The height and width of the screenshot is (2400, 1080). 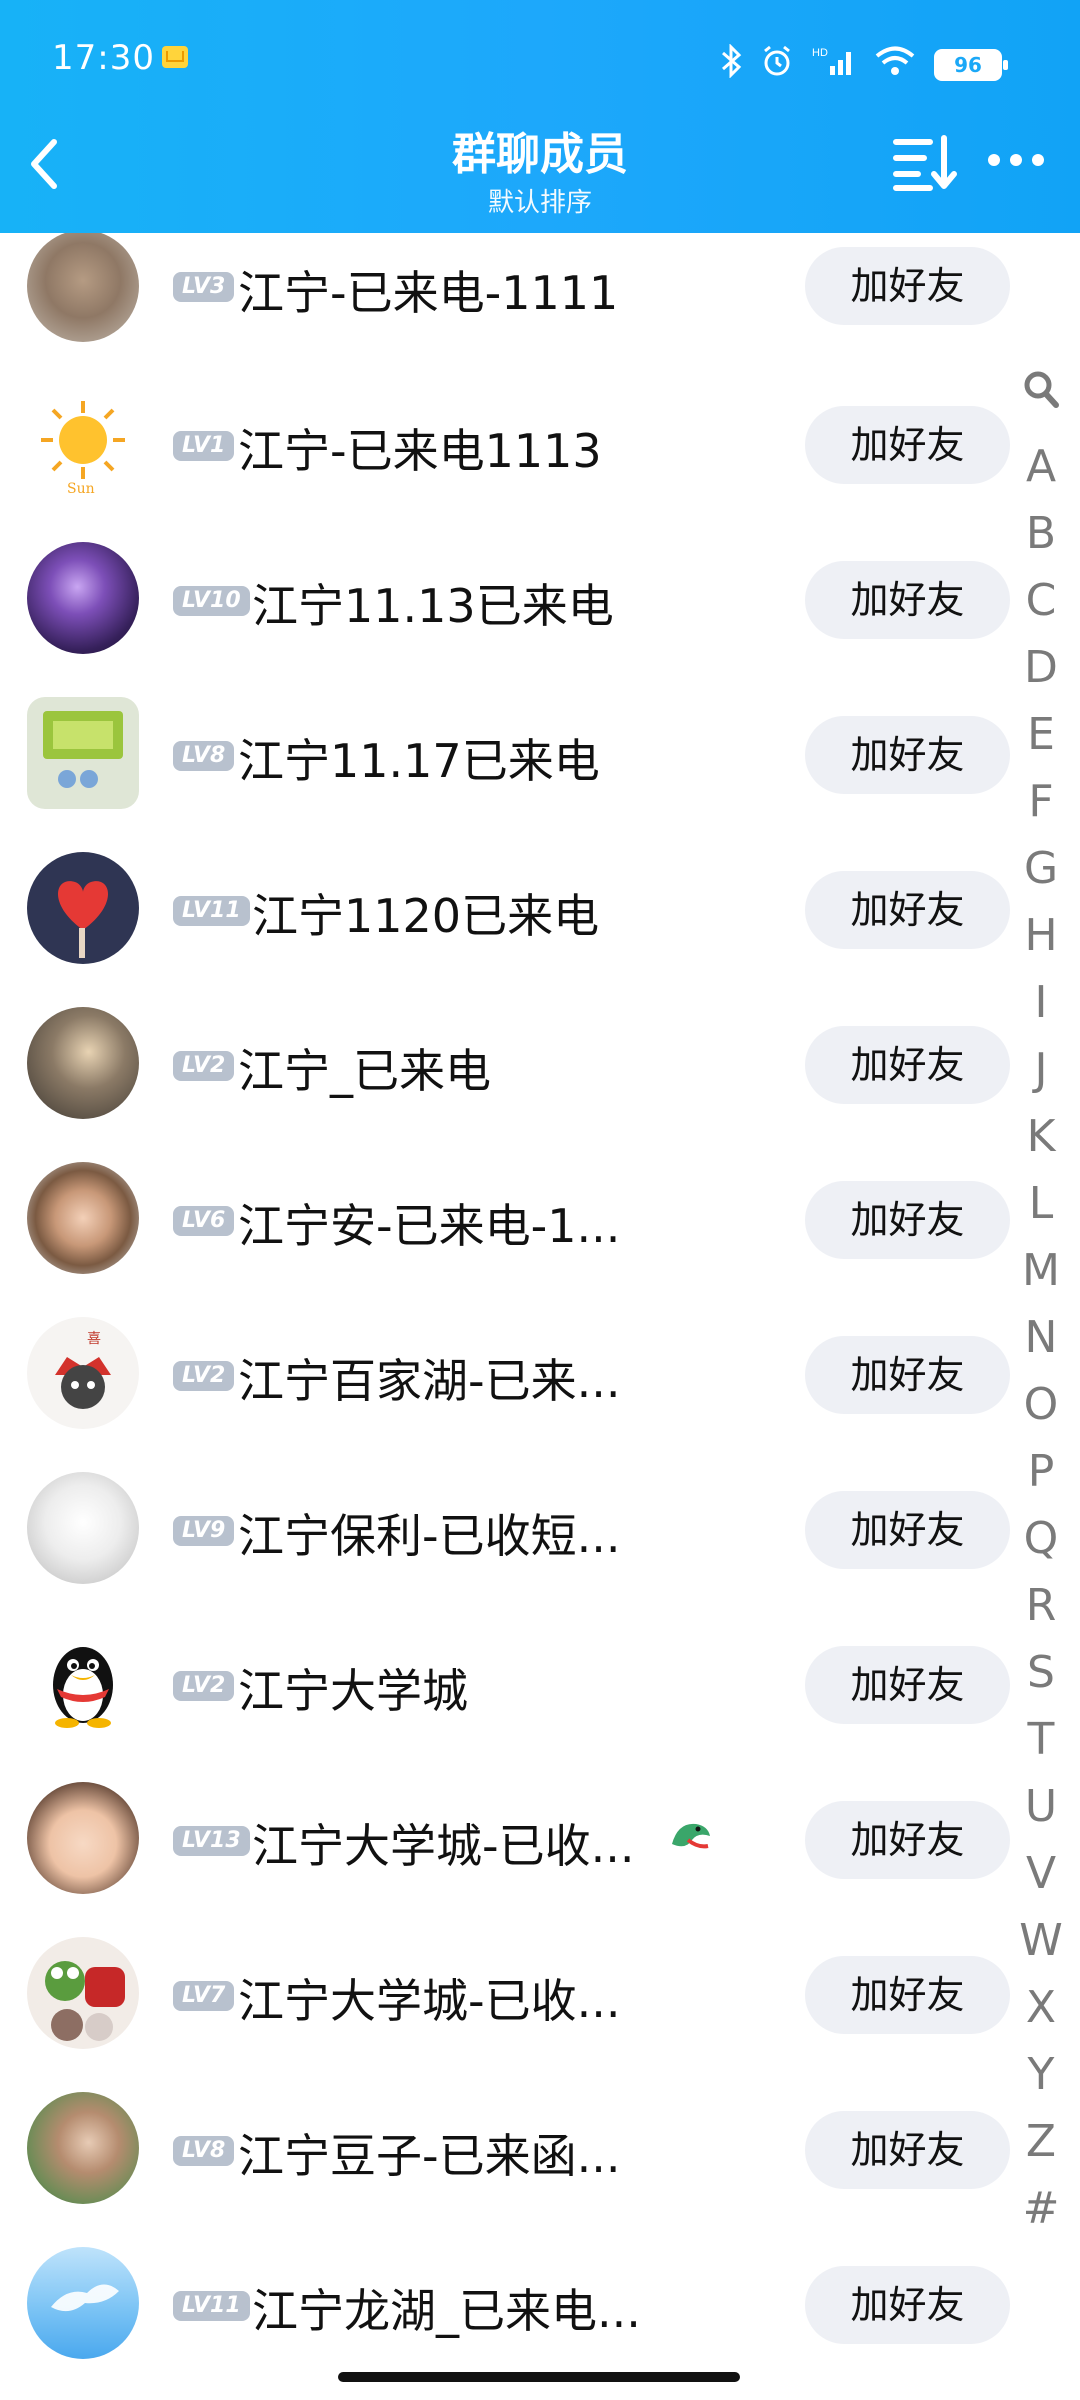 What do you see at coordinates (1041, 533) in the screenshot?
I see `index-letter: B` at bounding box center [1041, 533].